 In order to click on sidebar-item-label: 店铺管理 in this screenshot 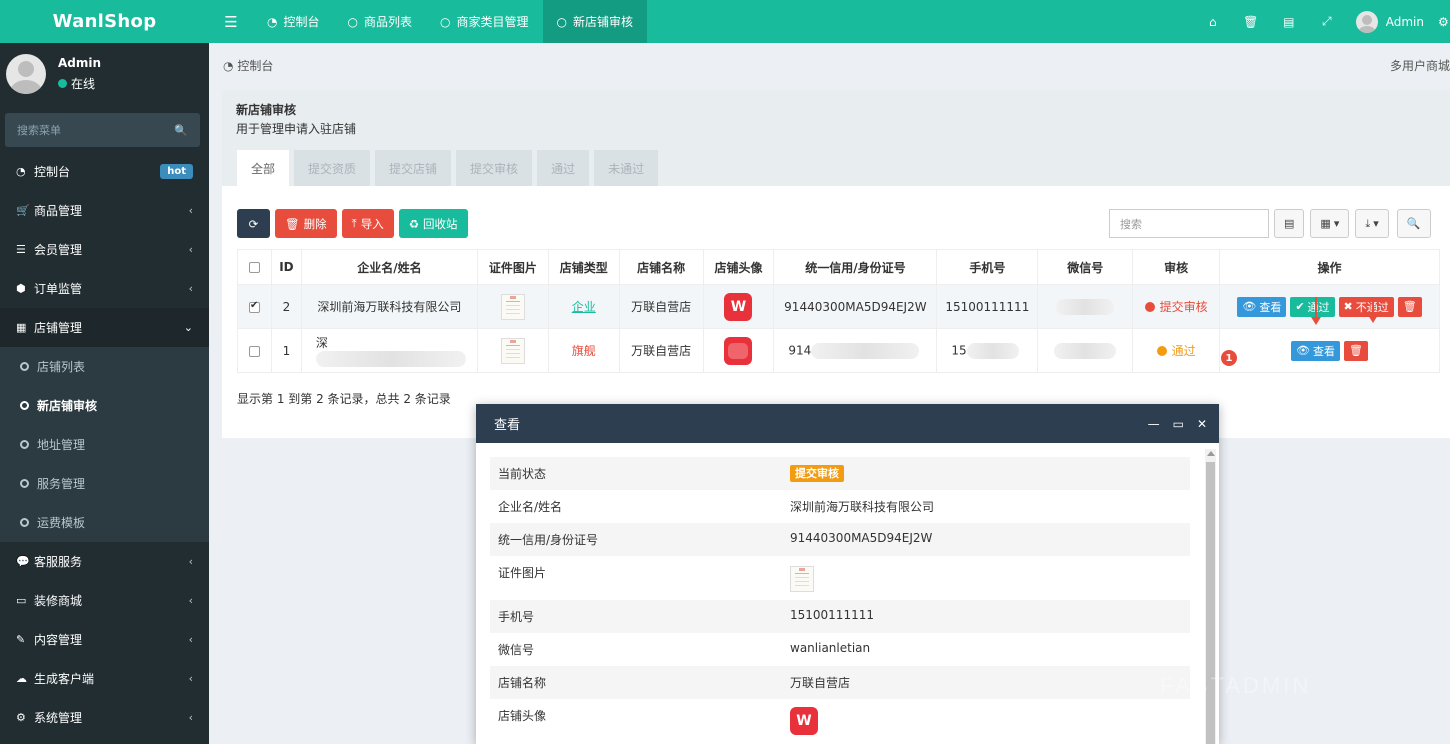, I will do `click(58, 328)`.